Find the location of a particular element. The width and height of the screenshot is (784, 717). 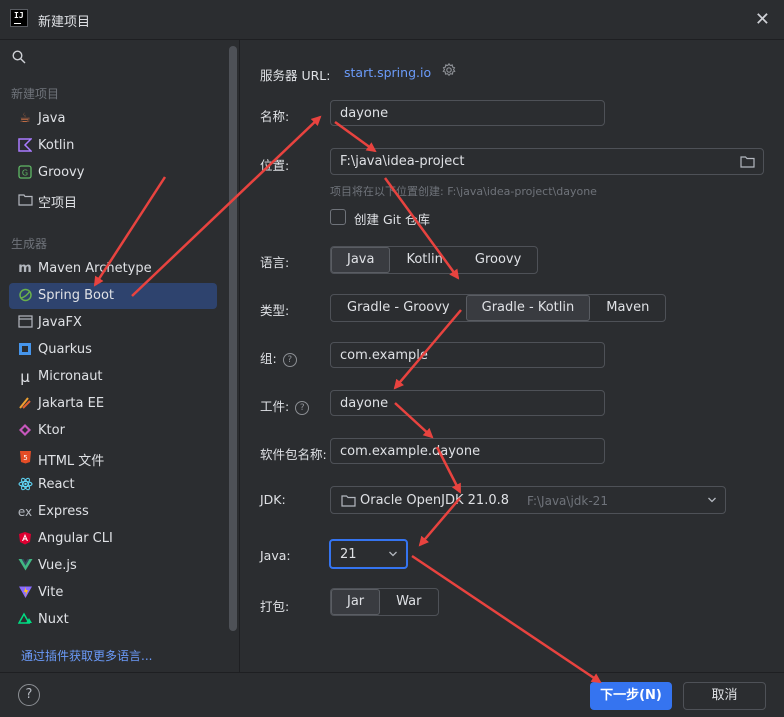

jakarta-icon is located at coordinates (25, 404).